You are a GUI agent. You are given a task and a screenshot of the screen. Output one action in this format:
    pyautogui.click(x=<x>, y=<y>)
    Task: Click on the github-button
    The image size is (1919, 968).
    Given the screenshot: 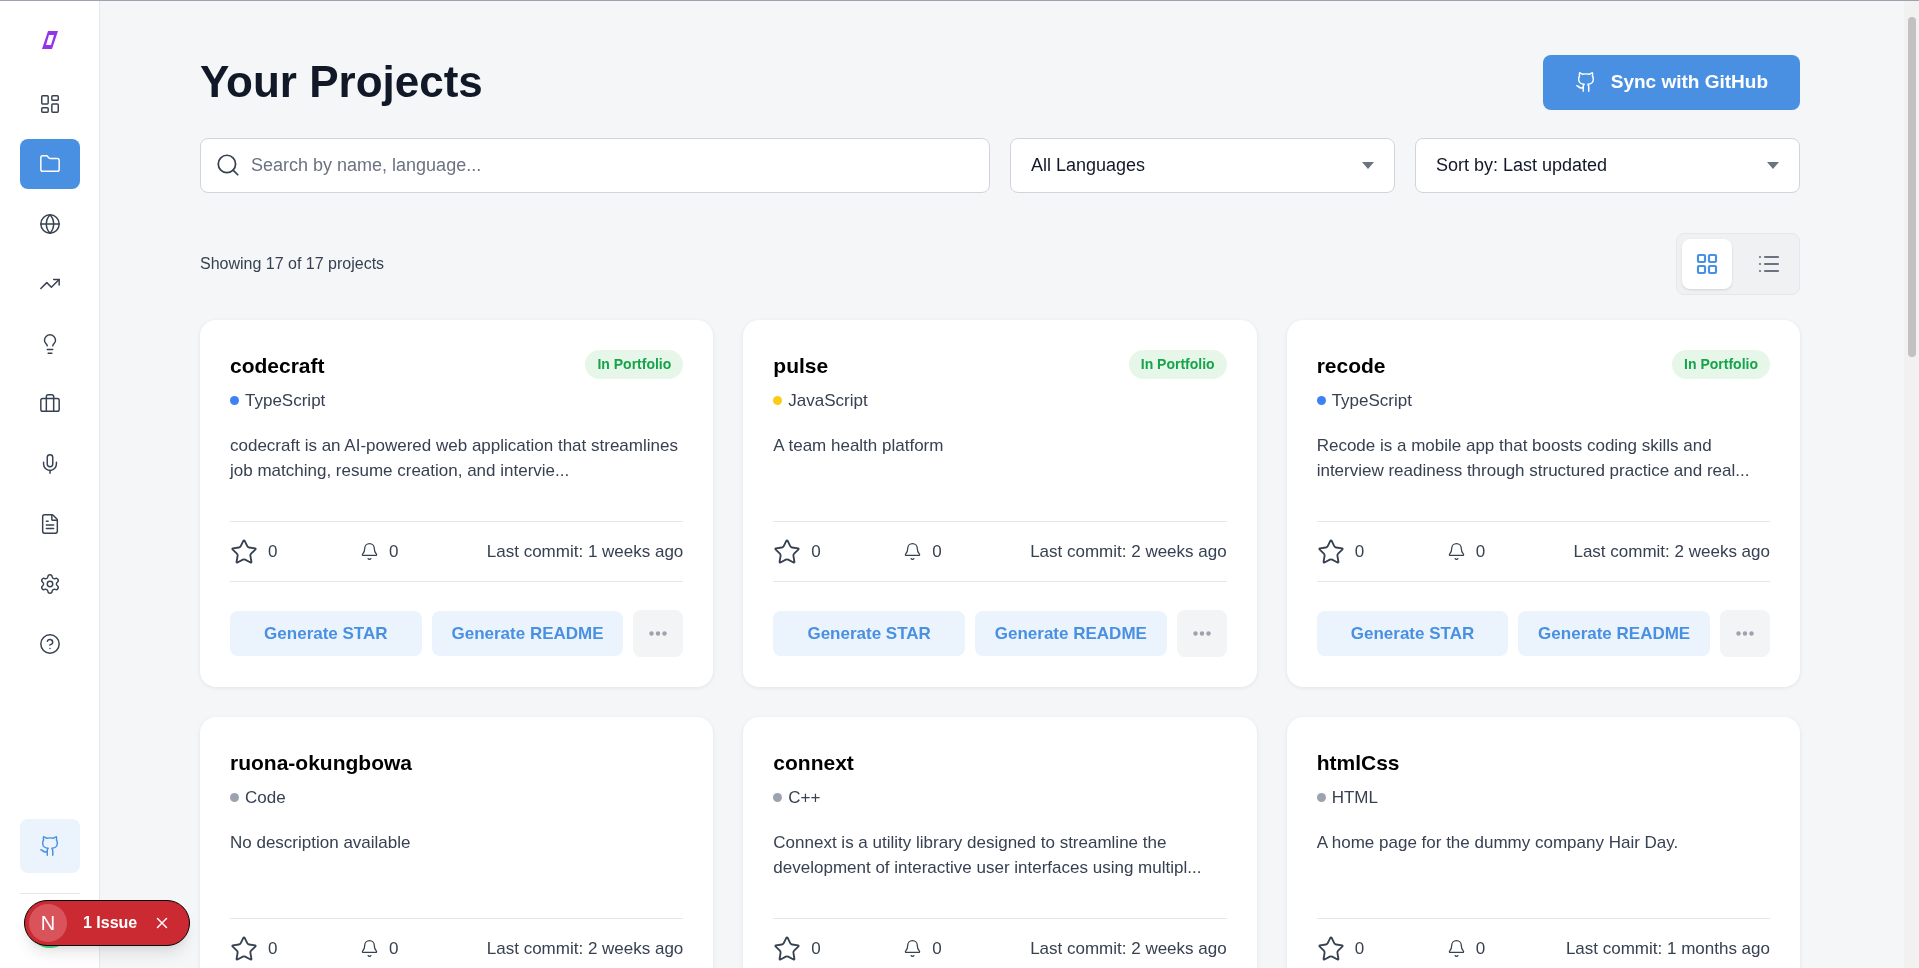 What is the action you would take?
    pyautogui.click(x=49, y=846)
    